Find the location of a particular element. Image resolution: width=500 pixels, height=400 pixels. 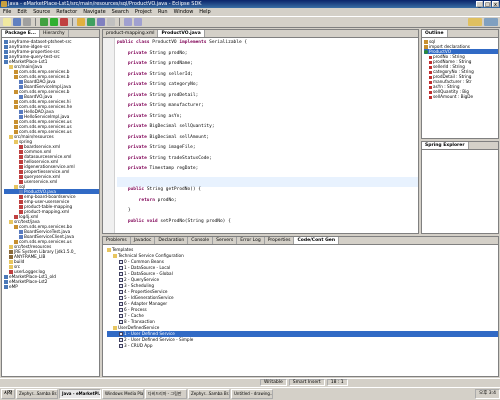

new-file-icon is located at coordinates (7, 22).